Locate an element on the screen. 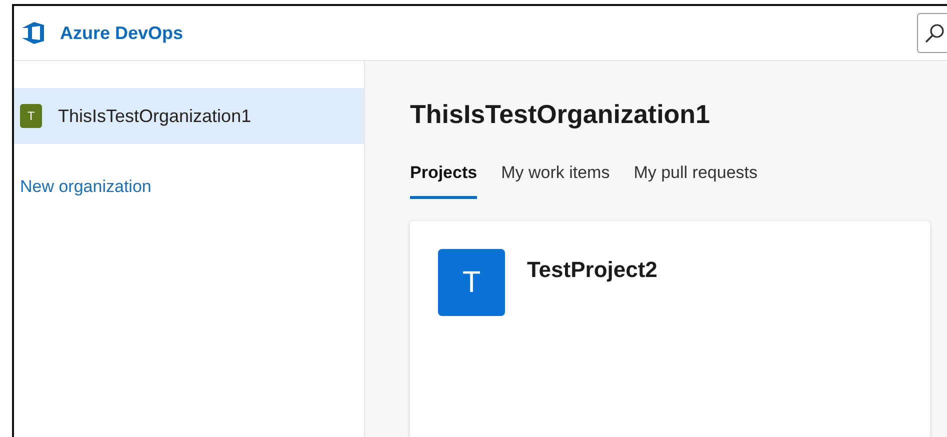 This screenshot has width=947, height=437. tab: My work items is located at coordinates (555, 179).